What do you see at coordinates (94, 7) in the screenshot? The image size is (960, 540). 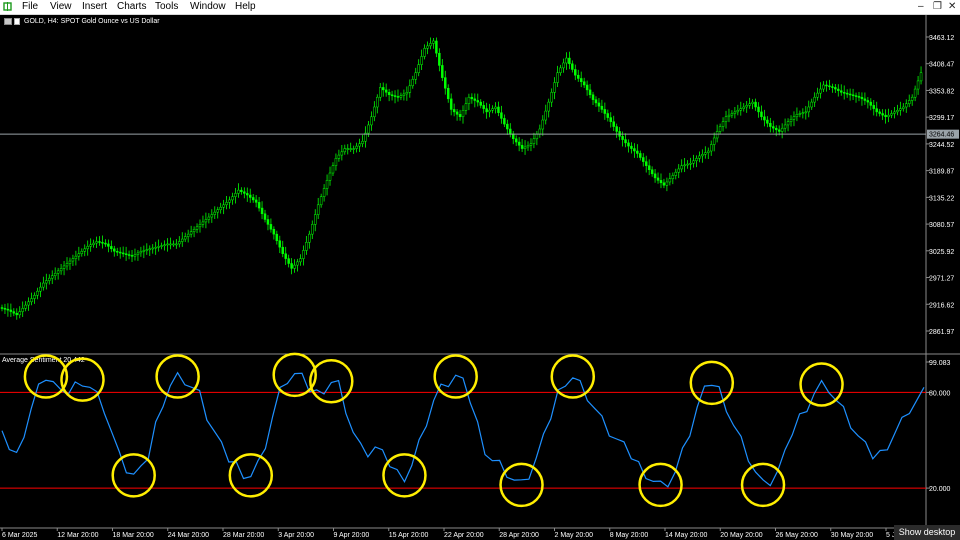 I see `menu-insert: Insert` at bounding box center [94, 7].